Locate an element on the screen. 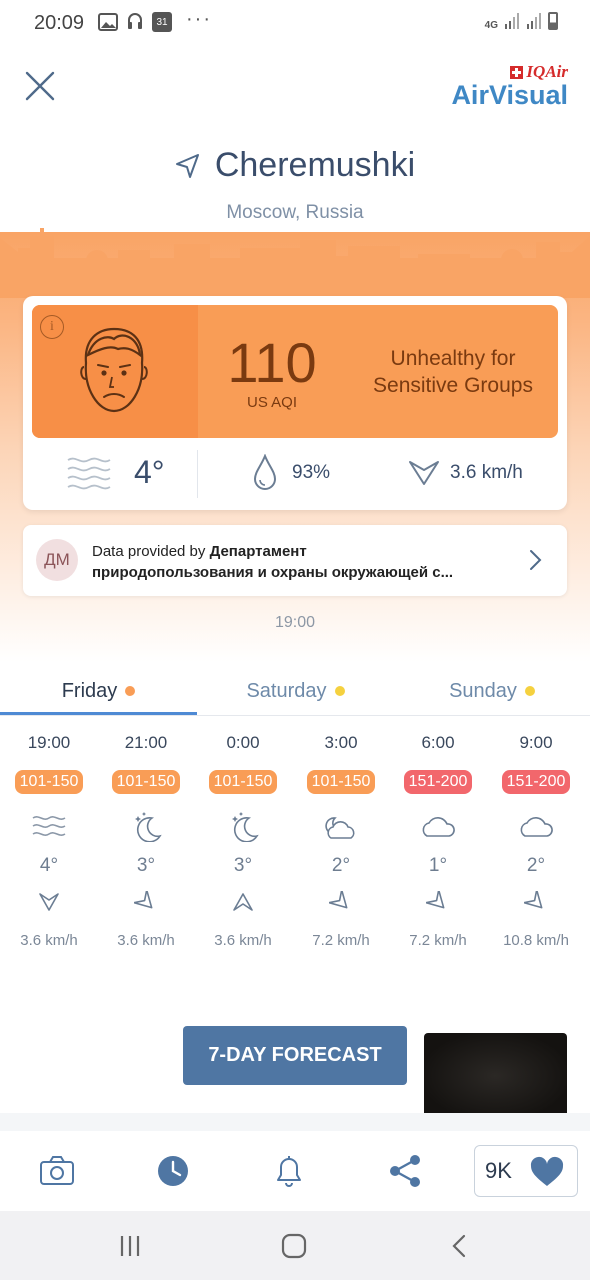 This screenshot has width=590, height=1280. forecast-temp: 4° is located at coordinates (49, 865).